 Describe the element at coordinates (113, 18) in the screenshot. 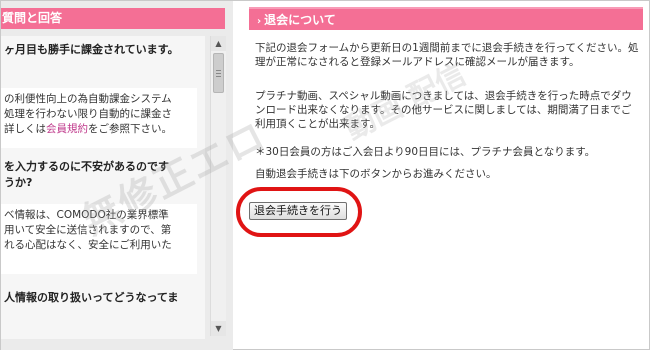

I see `faq-header: 質問と回答` at that location.